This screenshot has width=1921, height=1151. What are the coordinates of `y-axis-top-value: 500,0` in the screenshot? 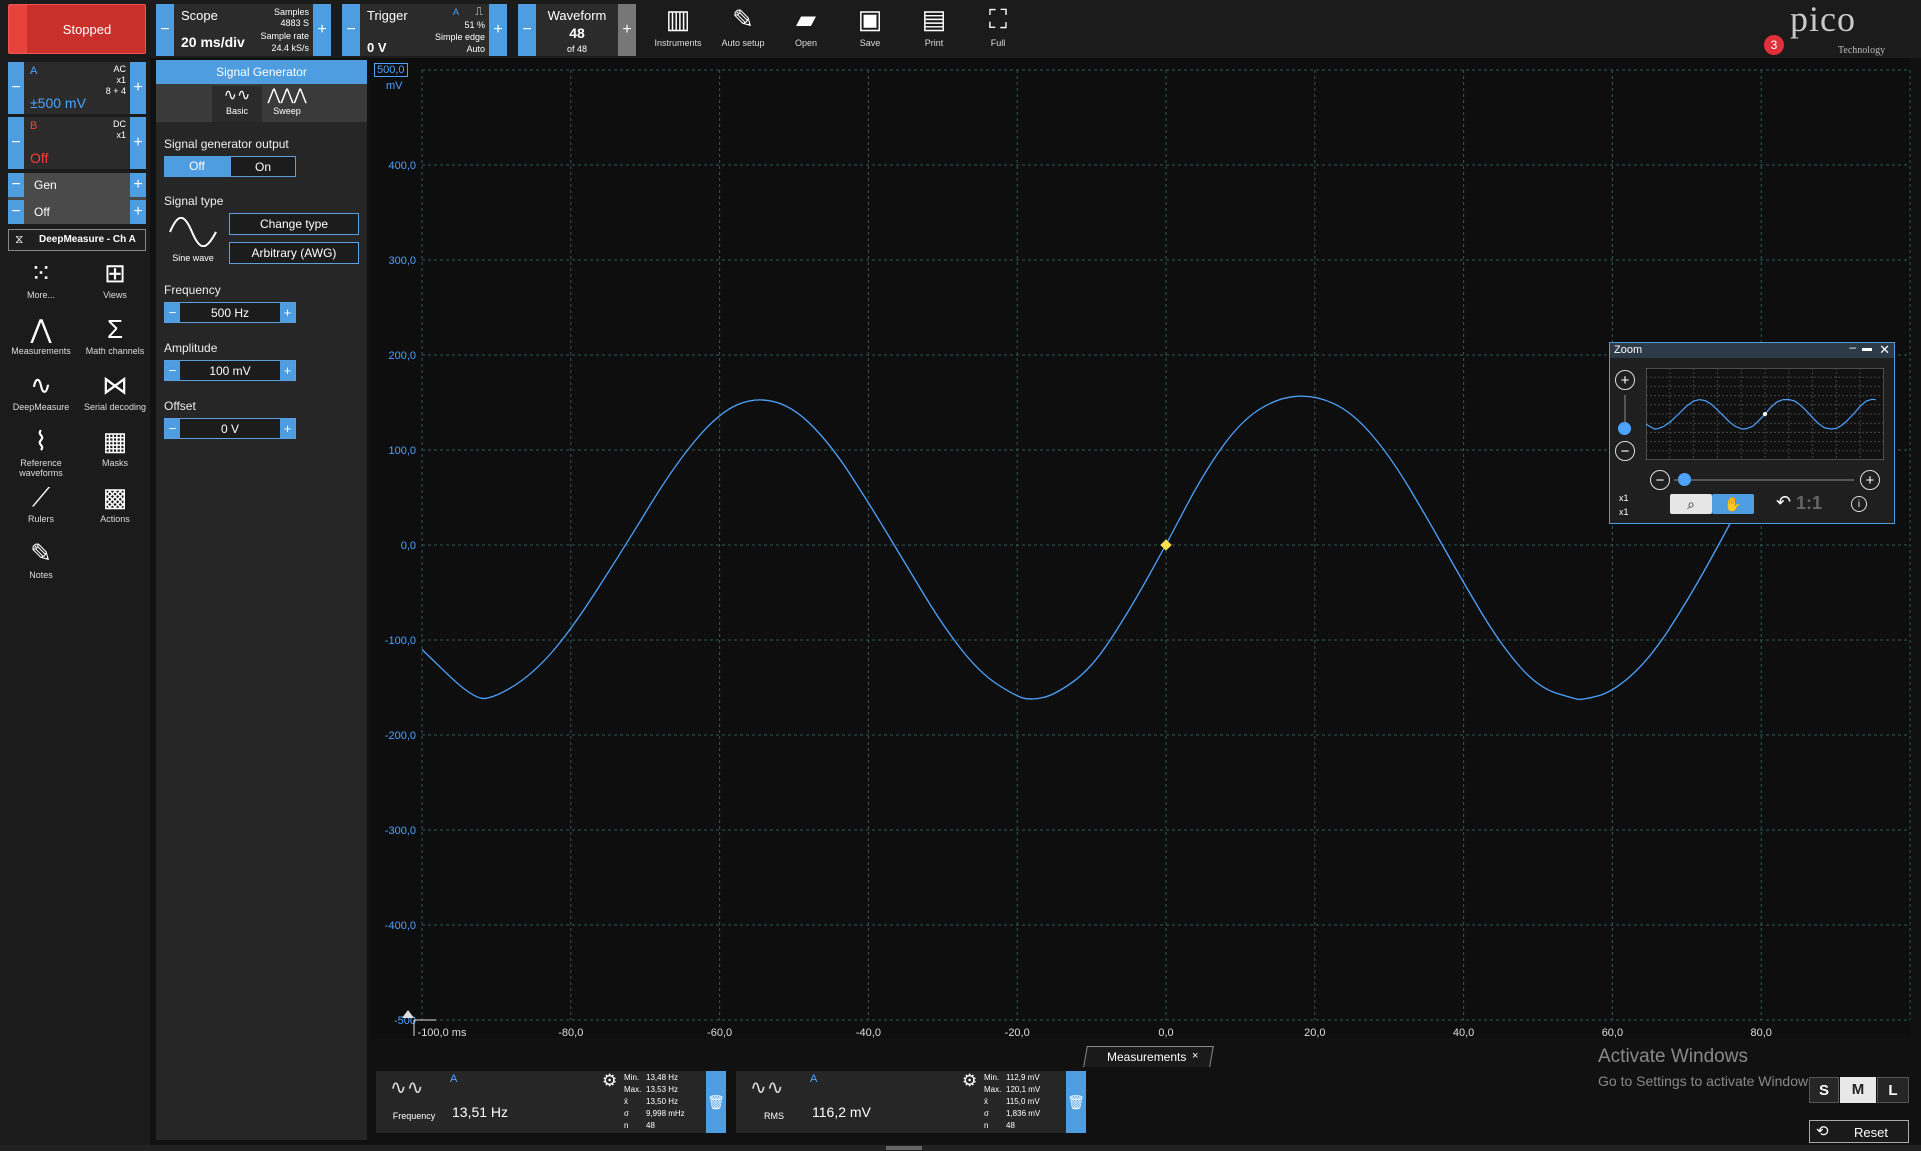 It's located at (391, 70).